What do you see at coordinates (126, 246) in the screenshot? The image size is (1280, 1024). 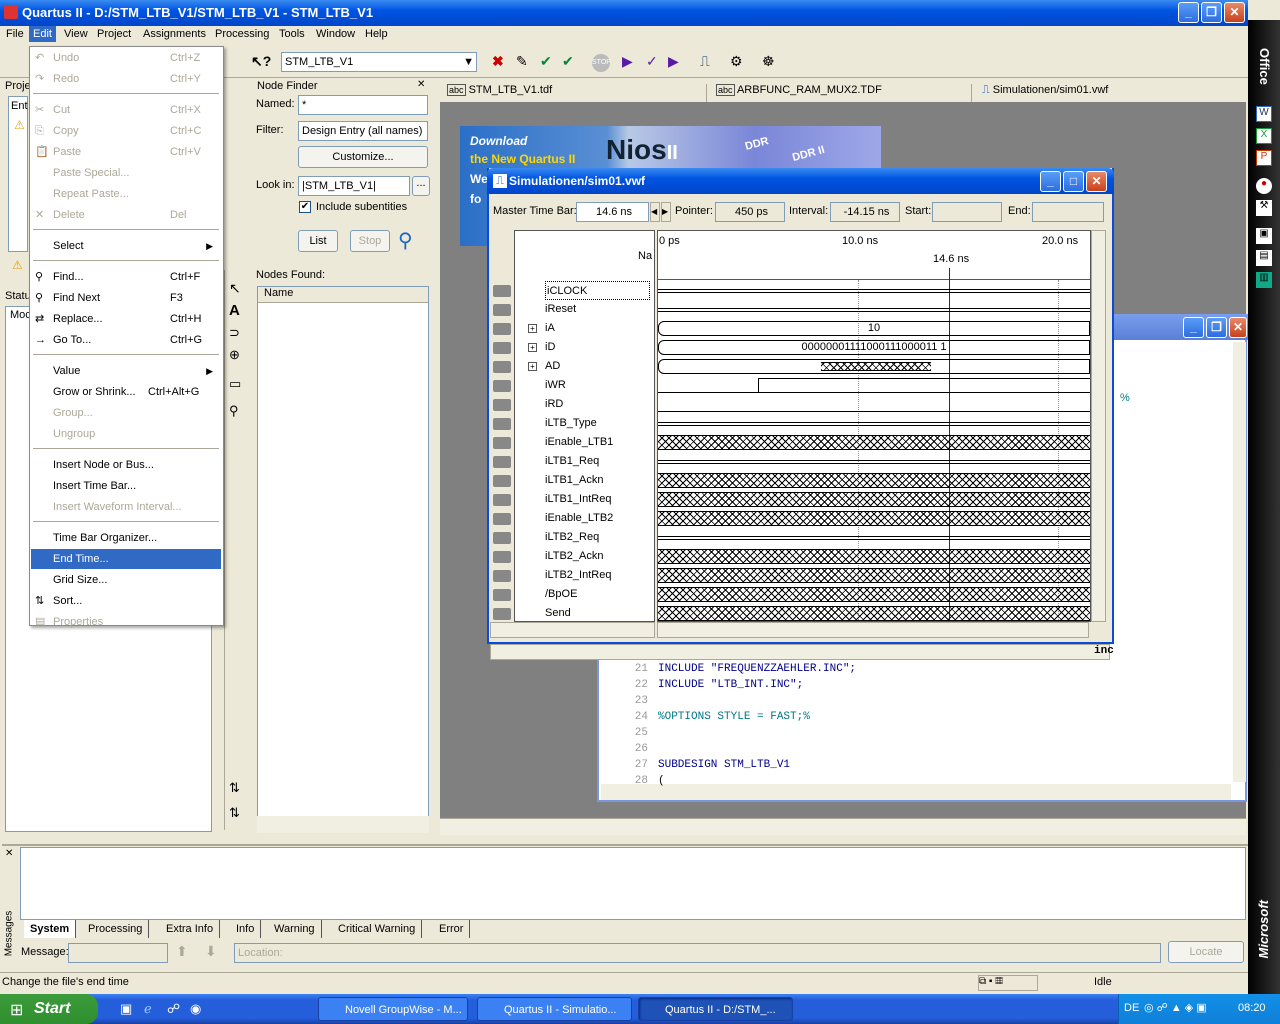 I see `edit-menu-item-select: Select ▶` at bounding box center [126, 246].